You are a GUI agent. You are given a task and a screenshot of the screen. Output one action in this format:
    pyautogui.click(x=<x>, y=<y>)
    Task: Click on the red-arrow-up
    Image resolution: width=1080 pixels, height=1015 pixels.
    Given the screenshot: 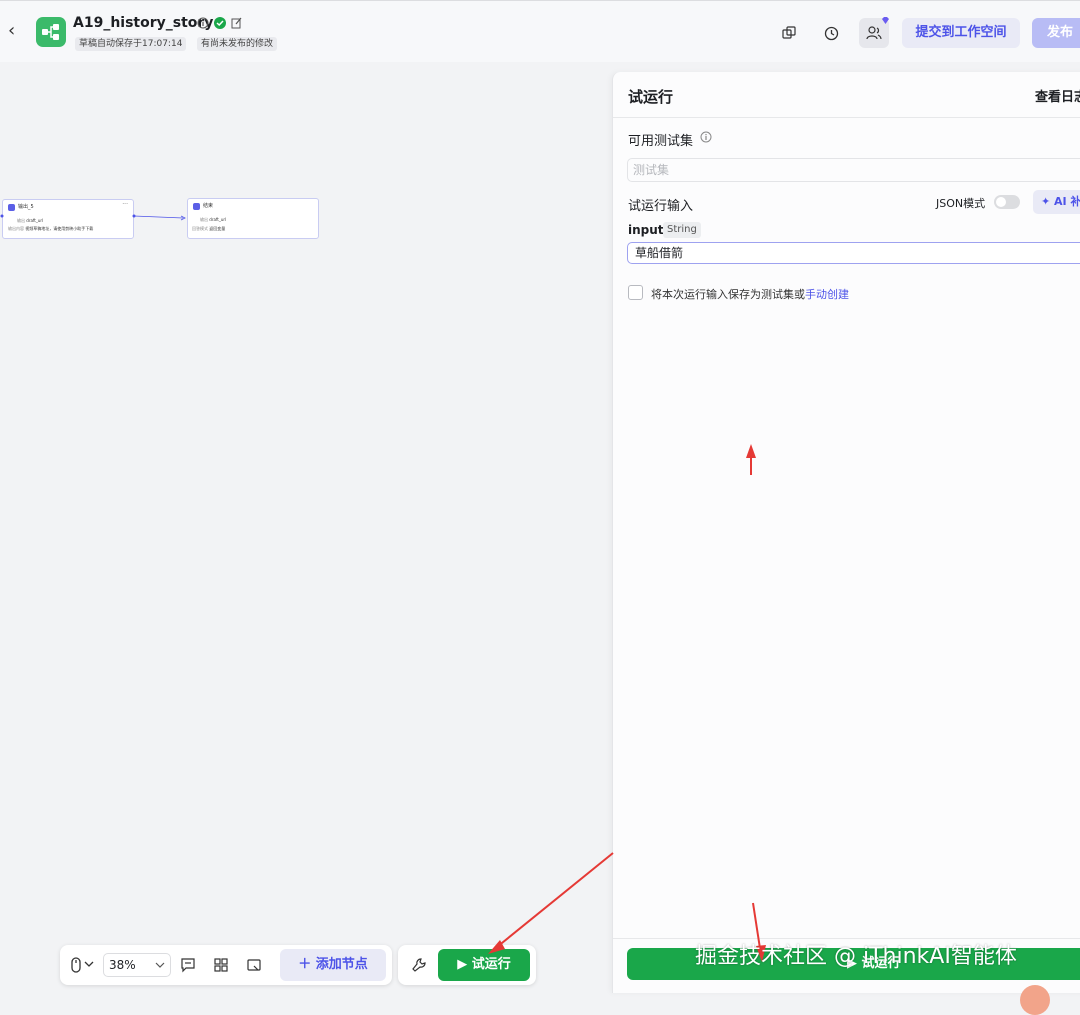 What is the action you would take?
    pyautogui.click(x=751, y=459)
    